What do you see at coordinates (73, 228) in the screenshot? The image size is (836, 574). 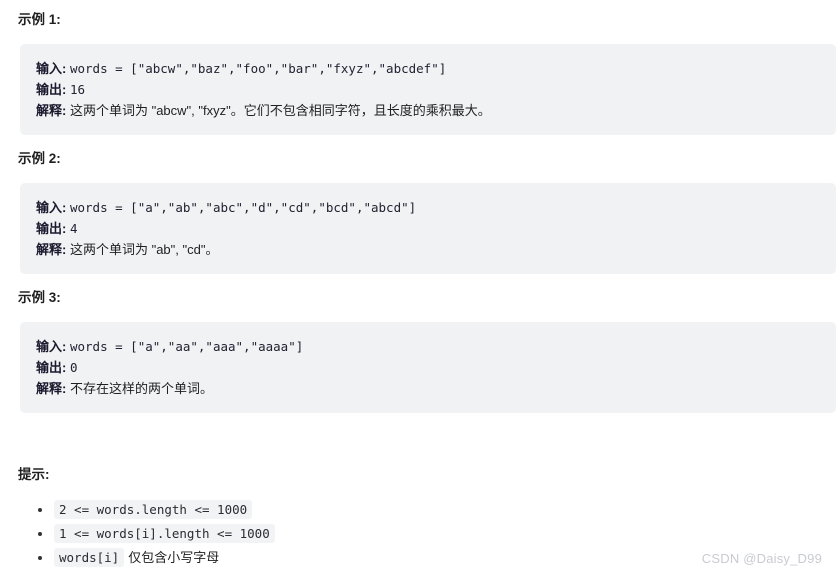 I see `output-value: 4` at bounding box center [73, 228].